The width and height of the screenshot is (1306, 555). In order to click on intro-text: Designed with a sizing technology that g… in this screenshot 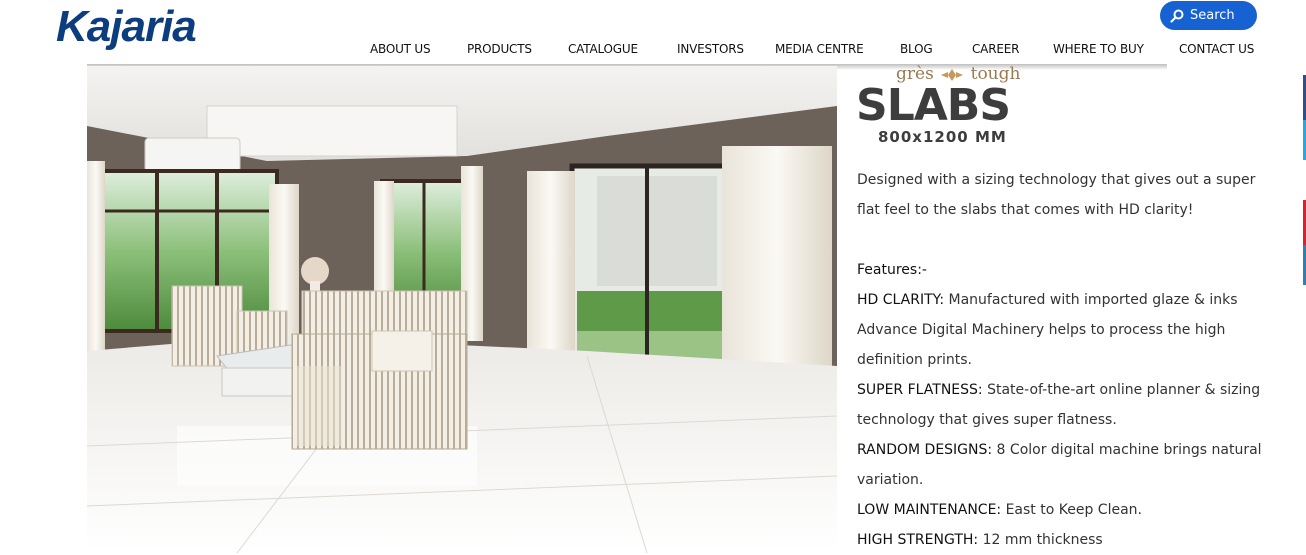, I will do `click(1056, 195)`.